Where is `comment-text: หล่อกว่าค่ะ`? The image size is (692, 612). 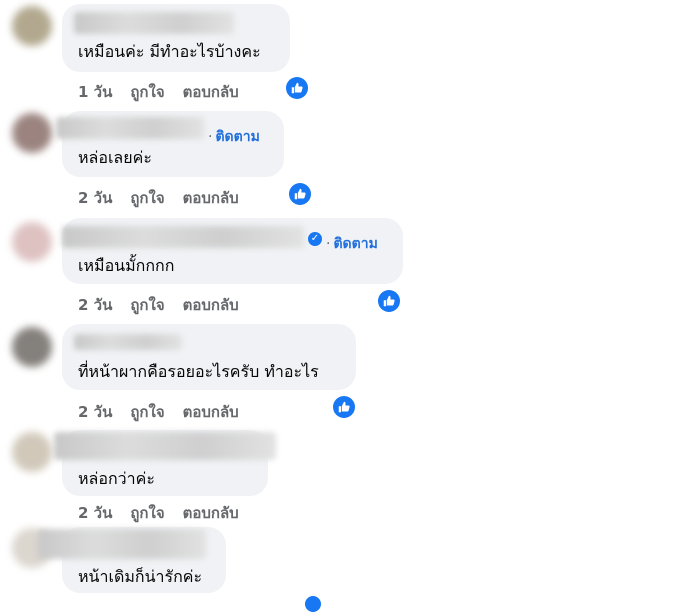
comment-text: หล่อกว่าค่ะ is located at coordinates (116, 478).